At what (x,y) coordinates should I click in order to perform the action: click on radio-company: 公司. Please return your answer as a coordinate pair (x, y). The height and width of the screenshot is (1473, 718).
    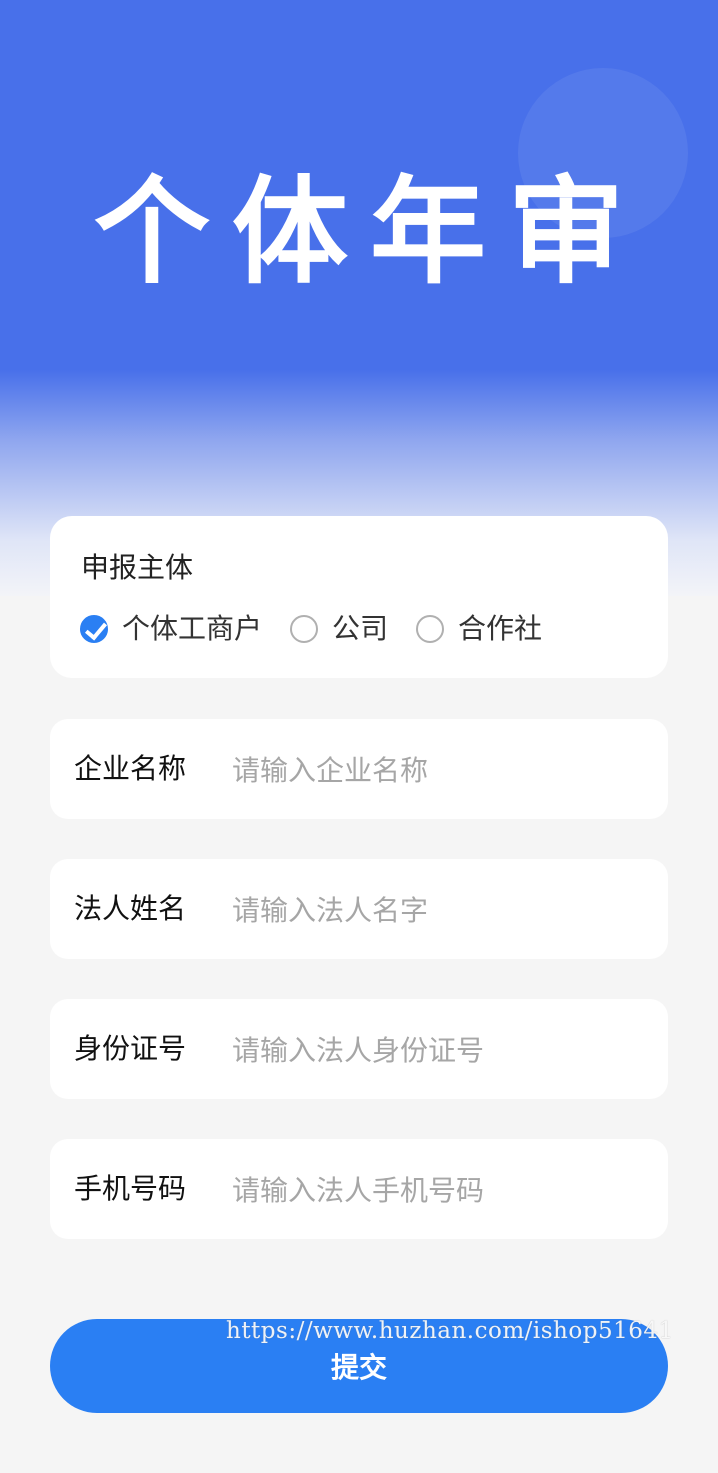
    Looking at the image, I should click on (339, 629).